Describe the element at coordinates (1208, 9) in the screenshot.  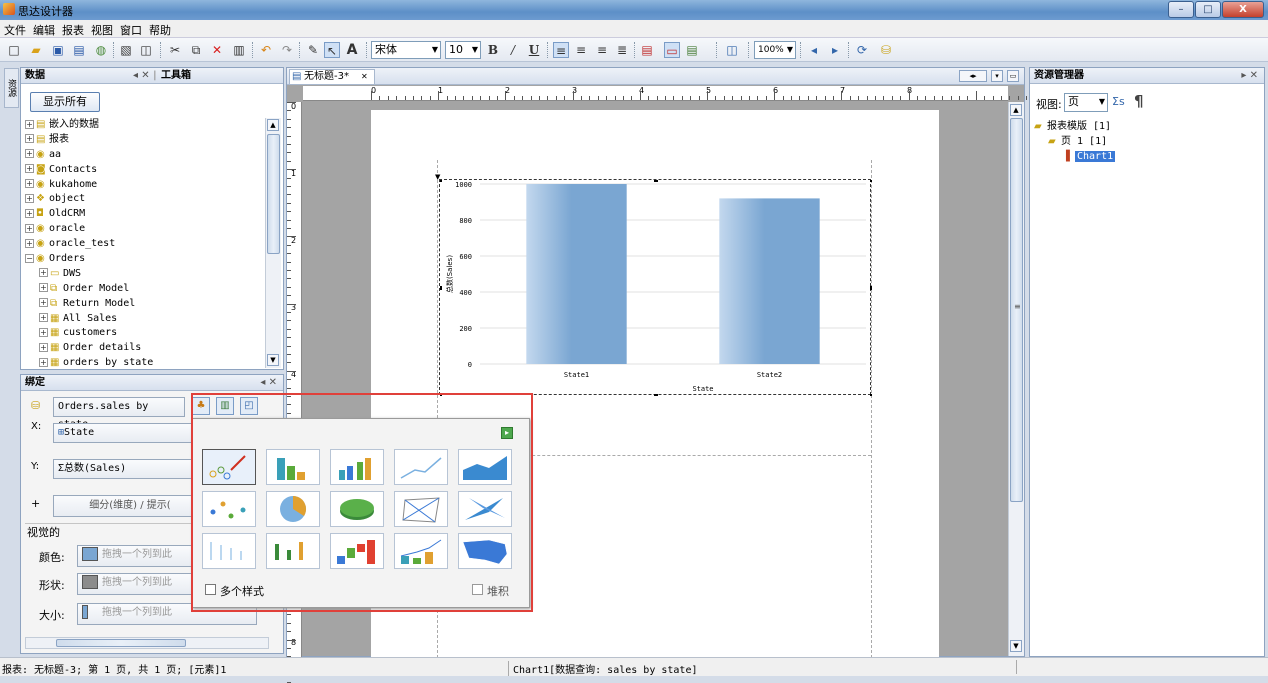
I see `maximize-button: □` at that location.